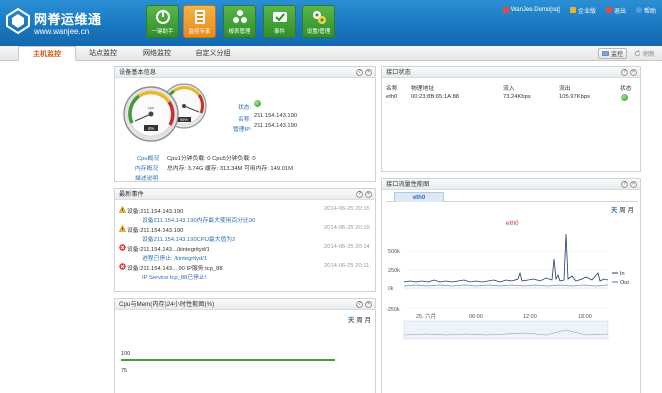 The height and width of the screenshot is (393, 662). Describe the element at coordinates (649, 11) in the screenshot. I see `help-label: 帮助` at that location.